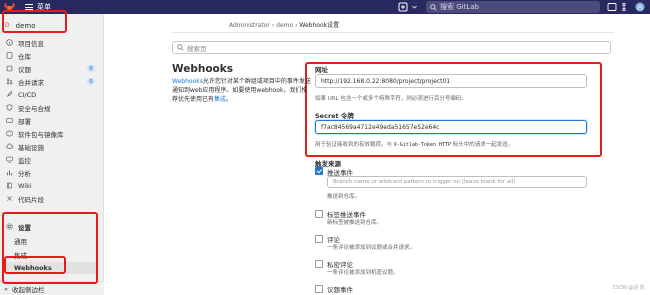 This screenshot has width=650, height=295. Describe the element at coordinates (197, 48) in the screenshot. I see `settings-search-placeholder: 搜索页` at that location.